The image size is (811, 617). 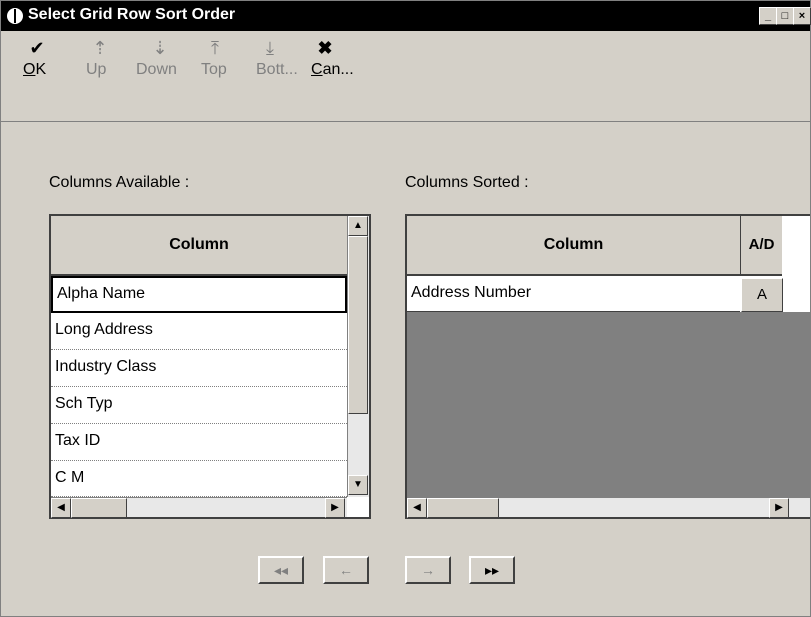 I want to click on columns-sorted-label: Columns Sorted :, so click(x=467, y=182).